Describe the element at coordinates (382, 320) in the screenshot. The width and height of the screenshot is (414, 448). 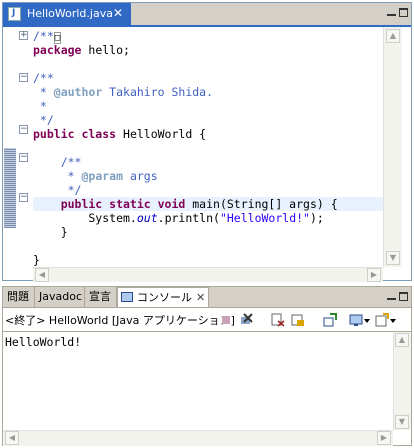
I see `open-console-icon` at that location.